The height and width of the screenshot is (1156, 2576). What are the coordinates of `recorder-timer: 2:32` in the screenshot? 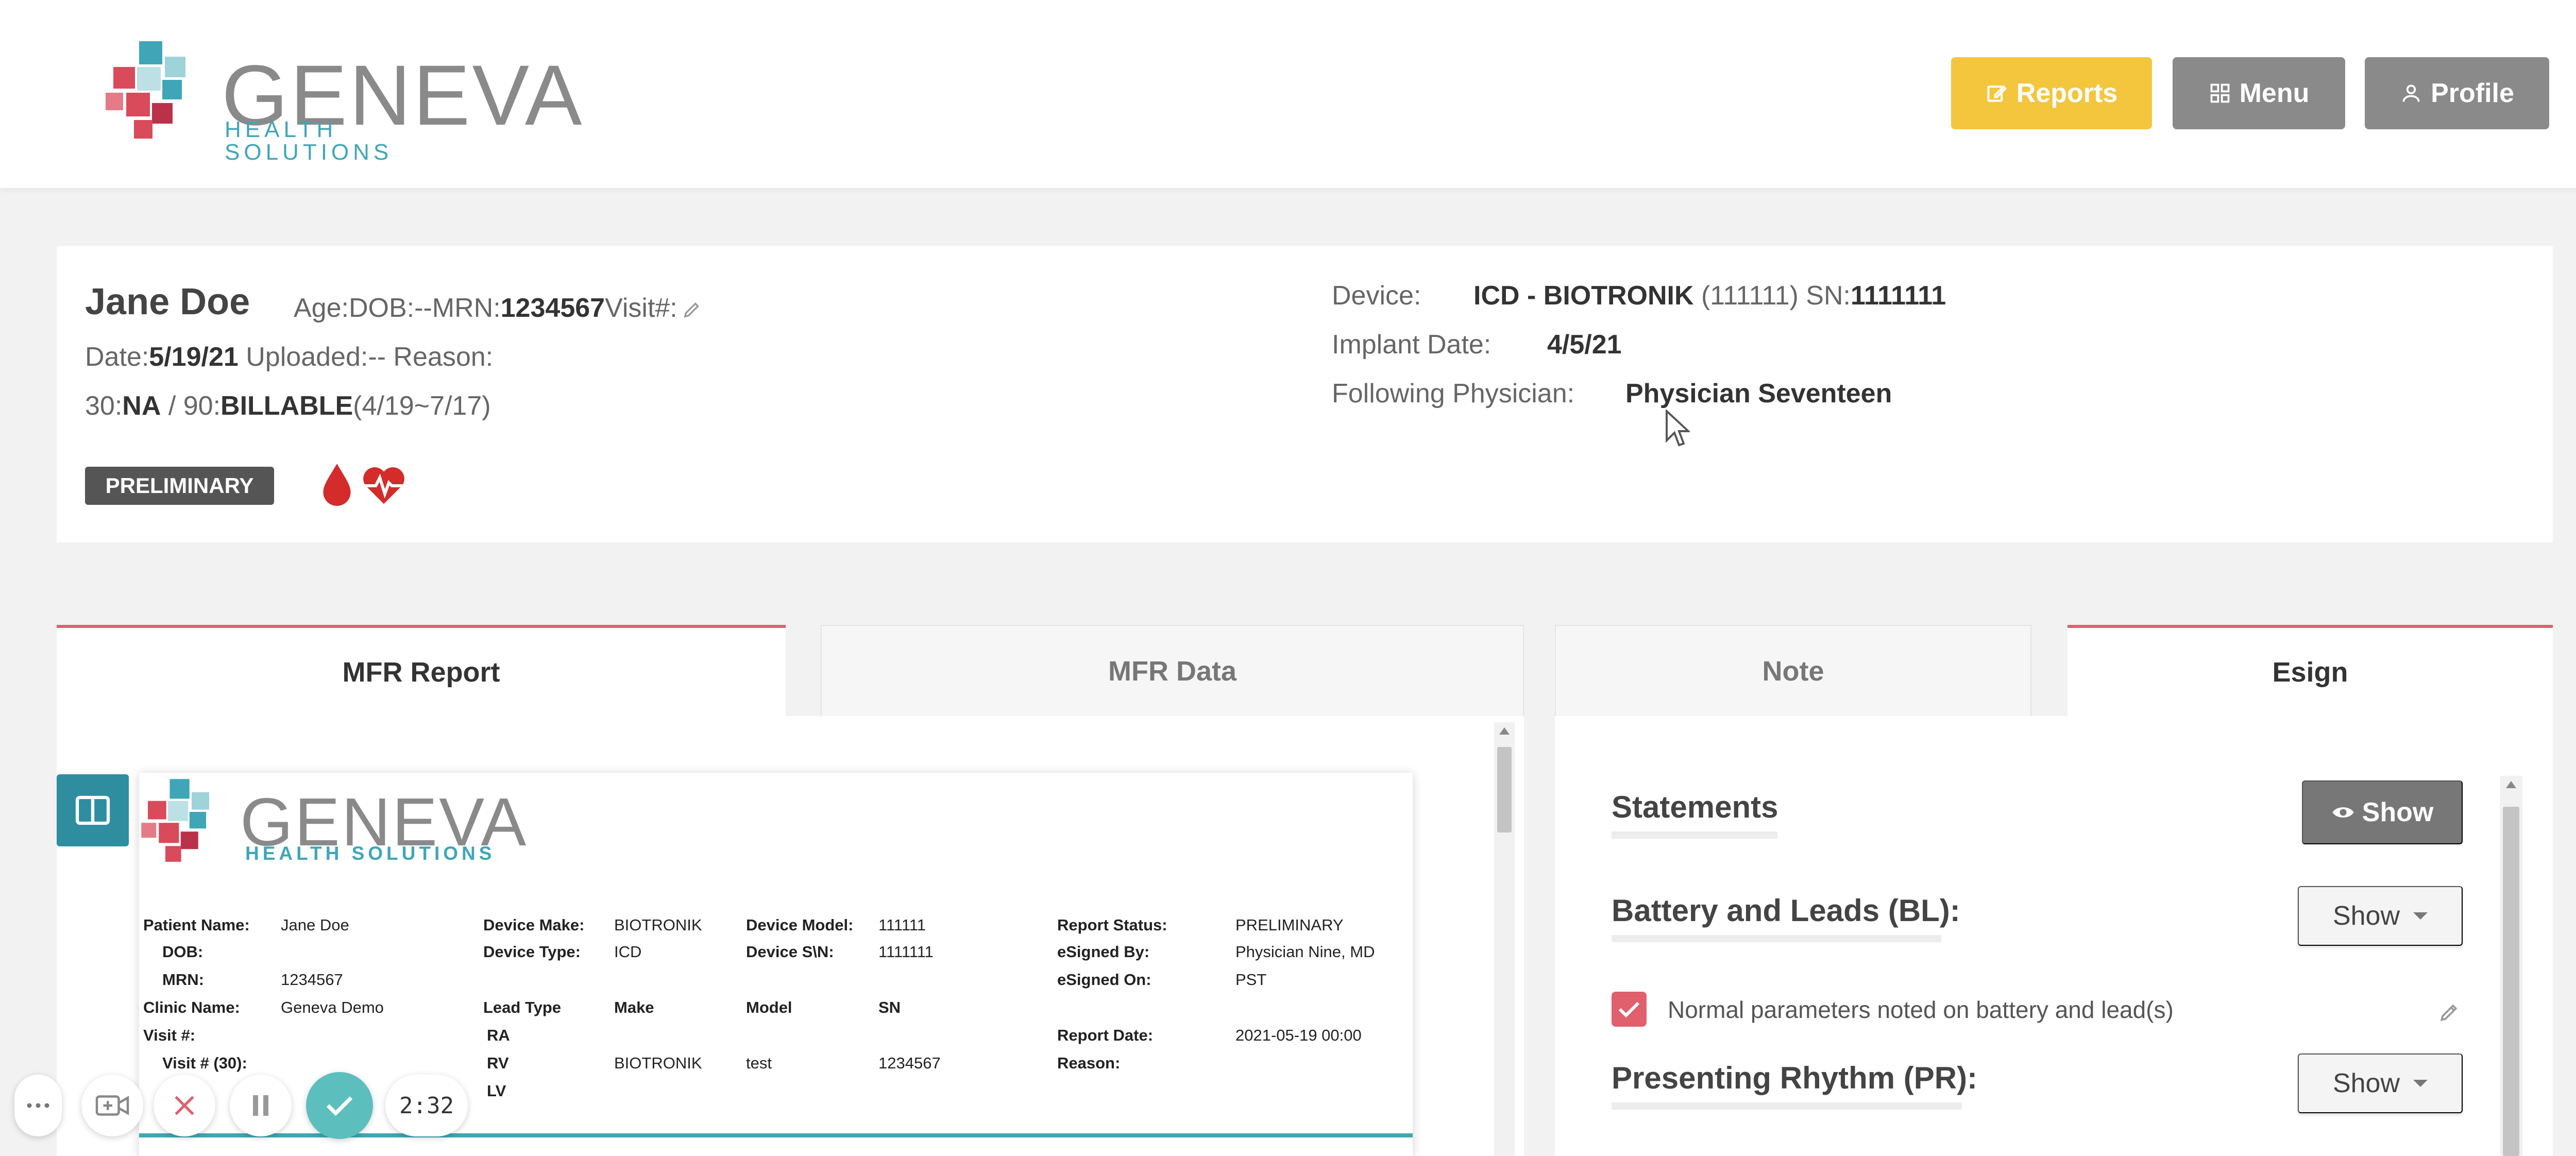 It's located at (426, 1105).